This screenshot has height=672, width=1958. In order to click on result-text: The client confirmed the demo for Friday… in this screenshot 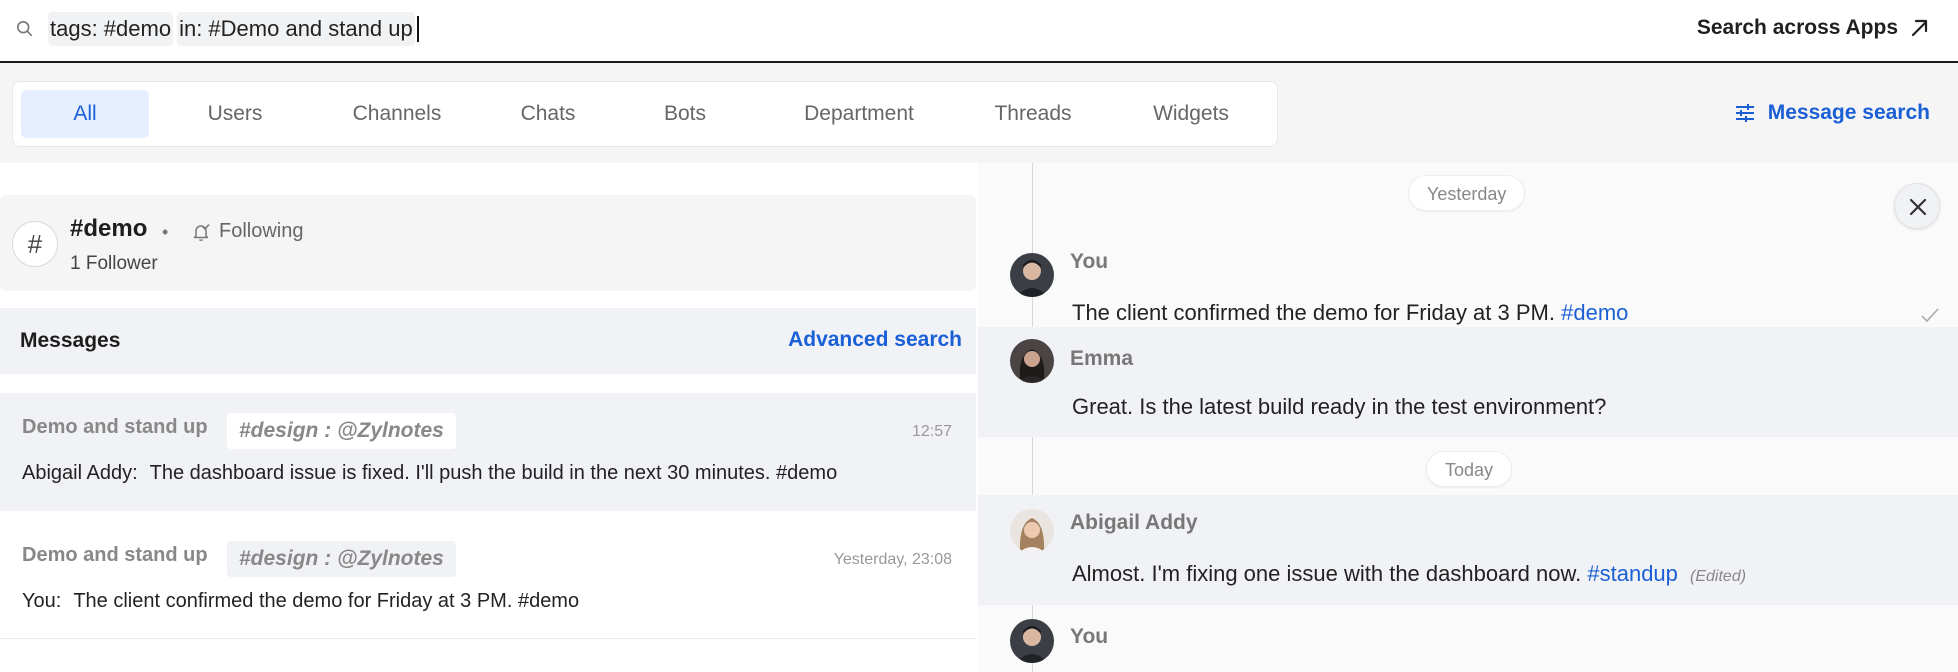, I will do `click(326, 601)`.